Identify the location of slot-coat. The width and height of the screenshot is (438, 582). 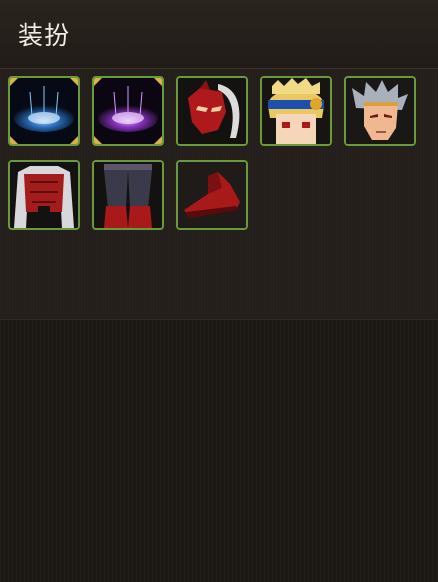
(44, 195).